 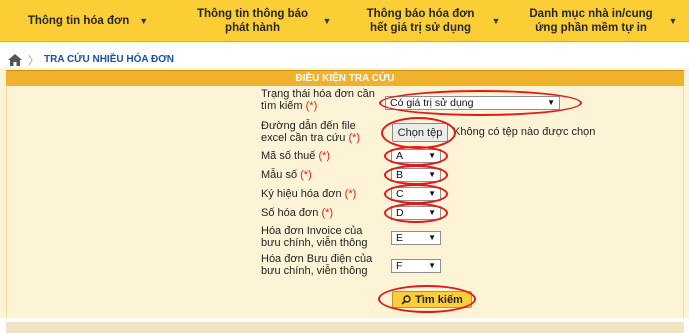 I want to click on no-file-text: Không có tệp nào được chọn, so click(x=524, y=132).